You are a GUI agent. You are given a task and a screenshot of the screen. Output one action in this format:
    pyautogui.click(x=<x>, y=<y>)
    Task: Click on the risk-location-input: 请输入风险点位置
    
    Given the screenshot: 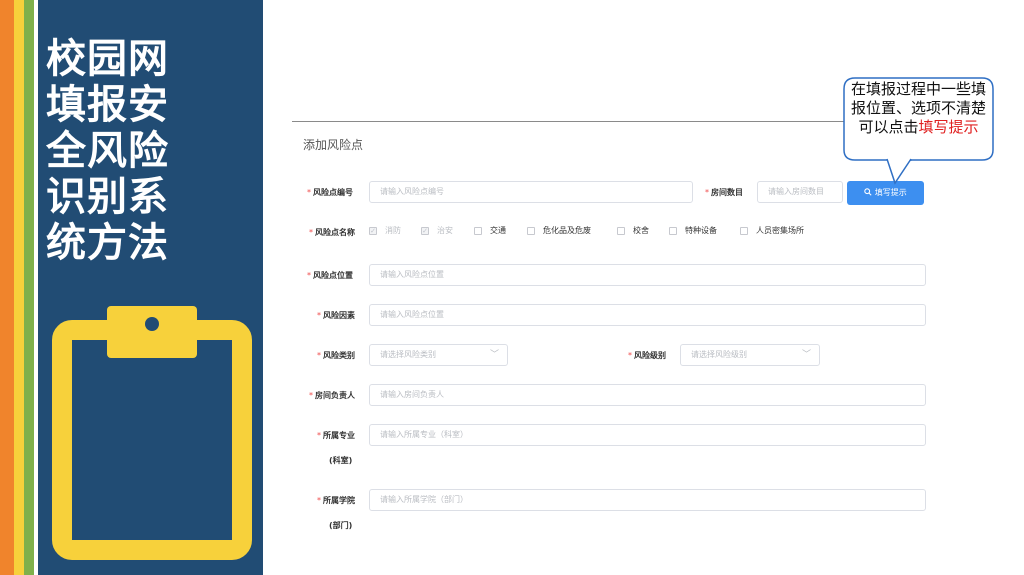 What is the action you would take?
    pyautogui.click(x=647, y=275)
    